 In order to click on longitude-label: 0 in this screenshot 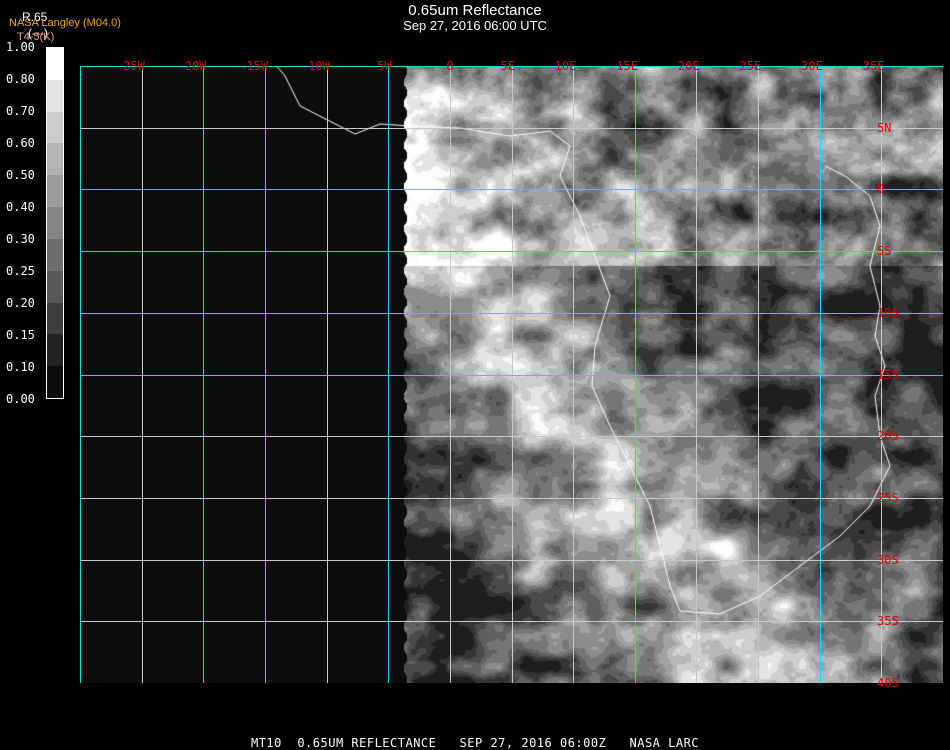, I will do `click(450, 66)`.